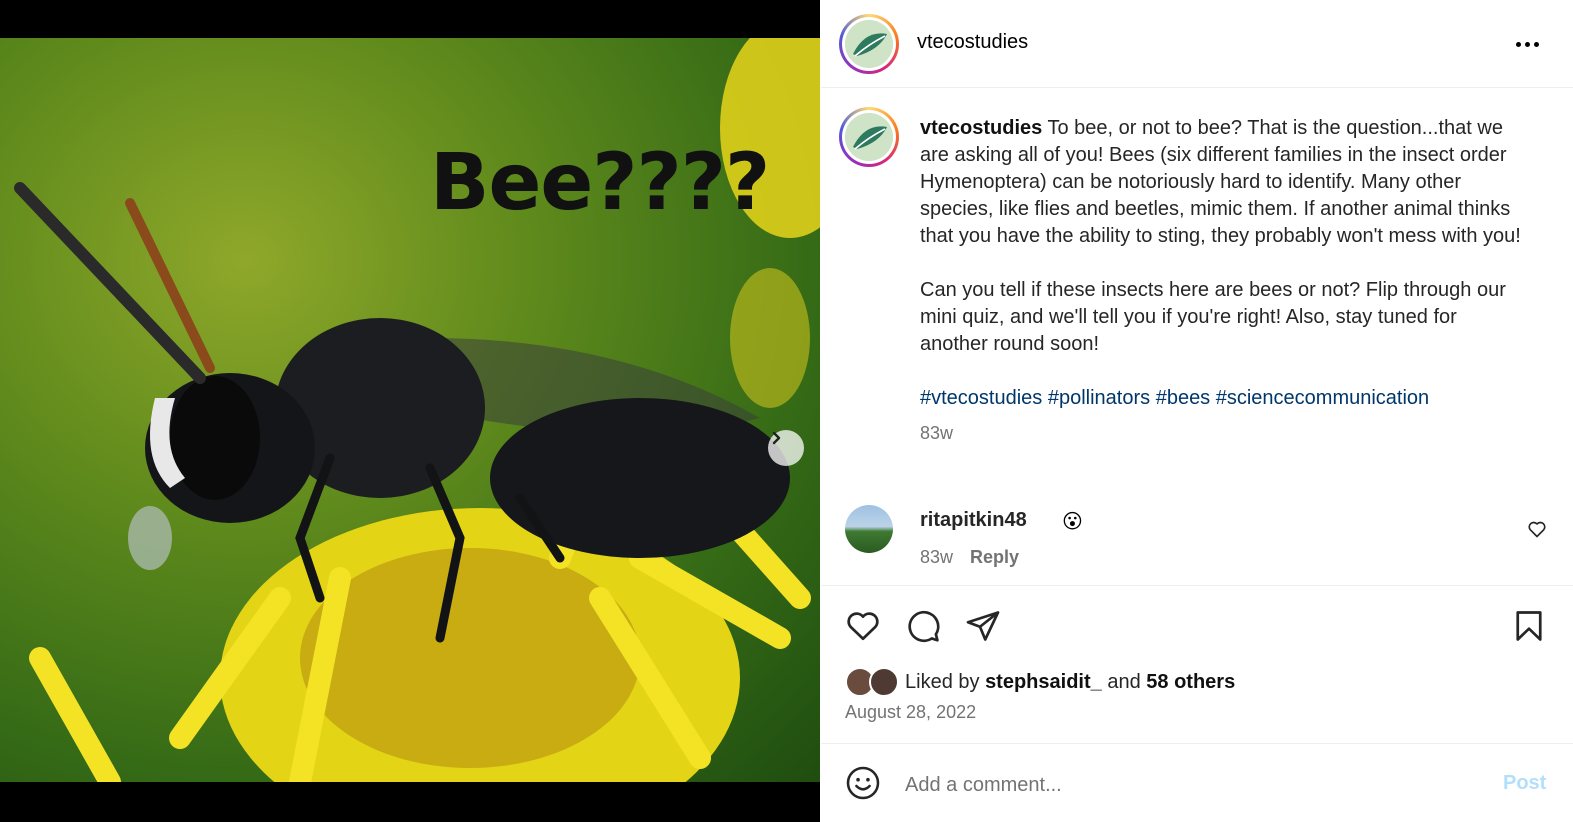  What do you see at coordinates (776, 438) in the screenshot?
I see `chevron-right-icon` at bounding box center [776, 438].